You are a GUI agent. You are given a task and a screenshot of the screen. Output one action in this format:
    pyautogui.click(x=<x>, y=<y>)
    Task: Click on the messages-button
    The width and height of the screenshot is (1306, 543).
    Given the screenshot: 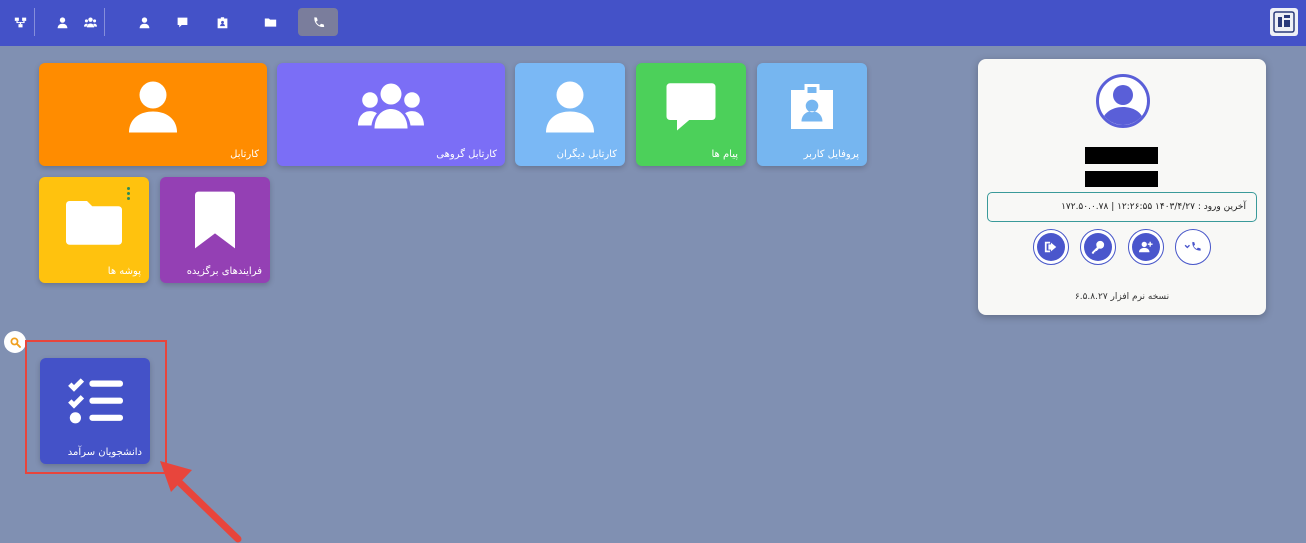 What is the action you would take?
    pyautogui.click(x=182, y=22)
    